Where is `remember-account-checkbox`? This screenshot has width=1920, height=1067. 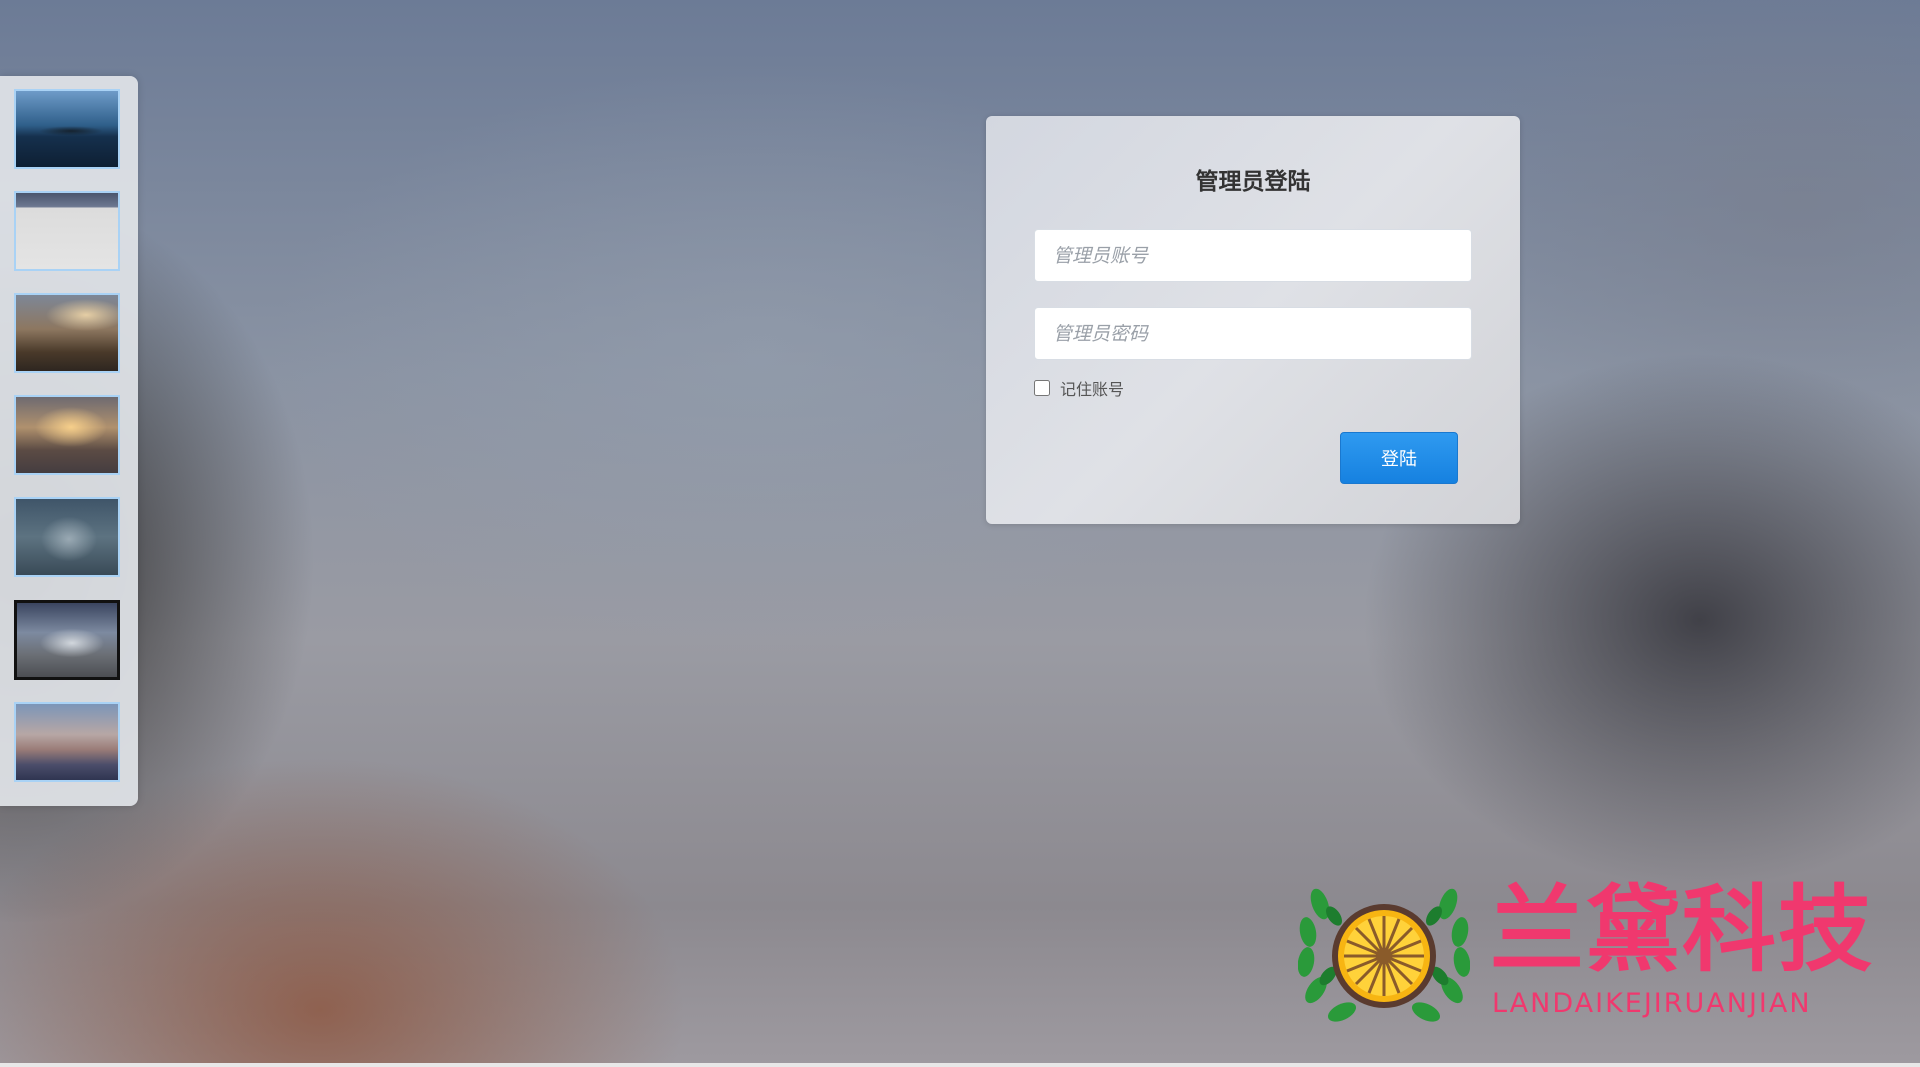 remember-account-checkbox is located at coordinates (1042, 388).